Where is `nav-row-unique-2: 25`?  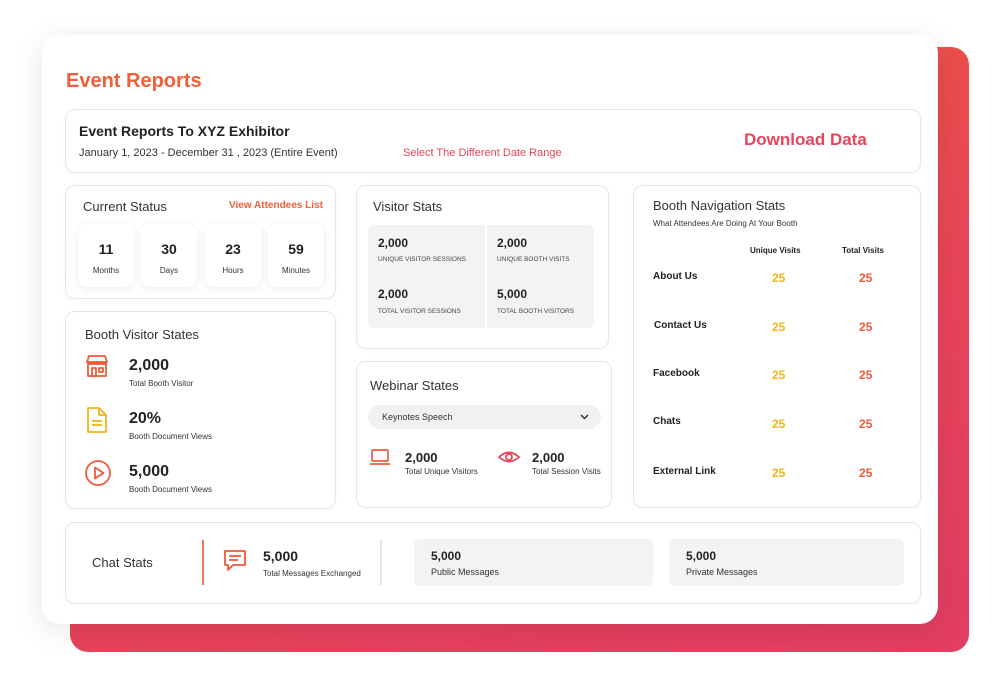
nav-row-unique-2: 25 is located at coordinates (779, 375).